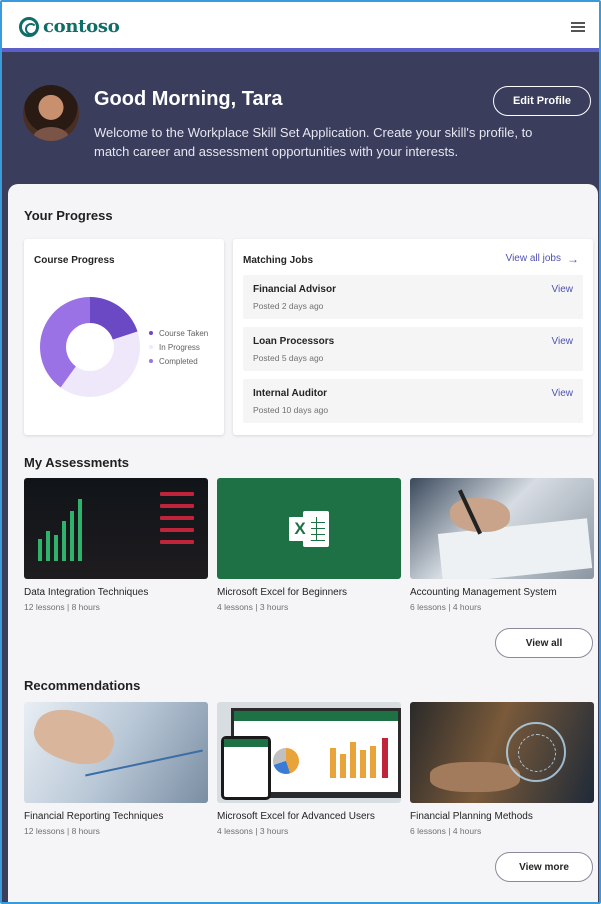 The image size is (601, 904). Describe the element at coordinates (544, 867) in the screenshot. I see `view-more-button: View more` at that location.